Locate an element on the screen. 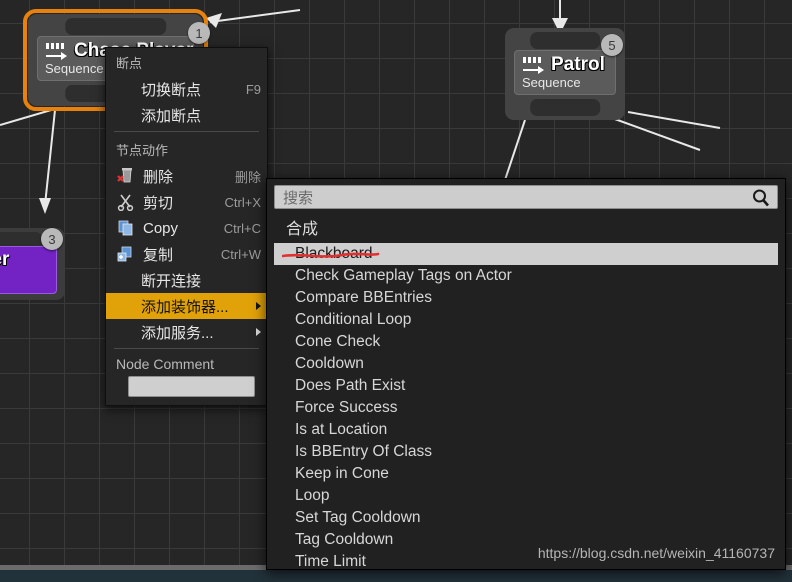  menu-item-label: 删除 is located at coordinates (158, 177).